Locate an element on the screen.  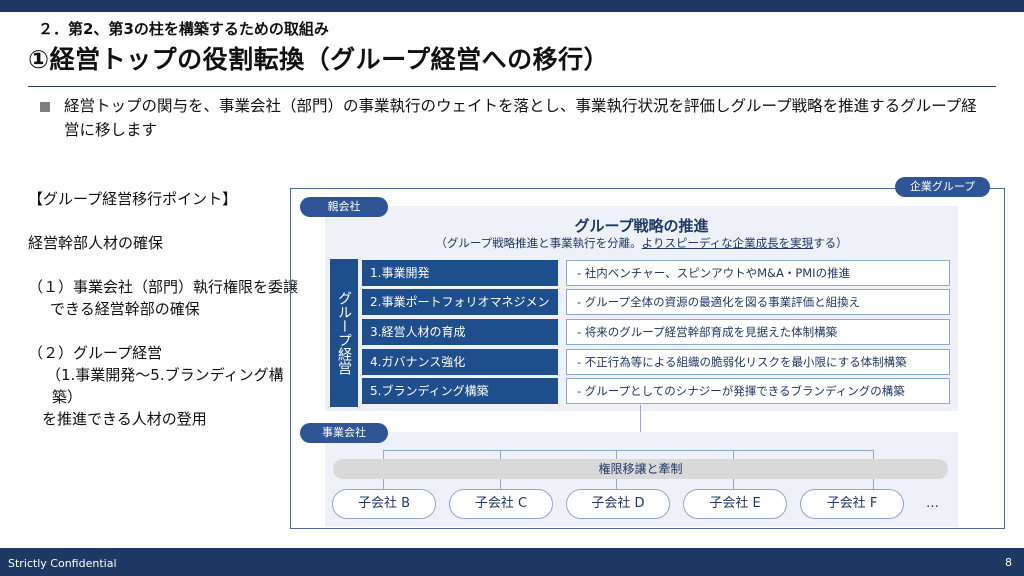
item-desc-3: - 将来のグループ経営幹部育成を見据えた体制構築 is located at coordinates (758, 332).